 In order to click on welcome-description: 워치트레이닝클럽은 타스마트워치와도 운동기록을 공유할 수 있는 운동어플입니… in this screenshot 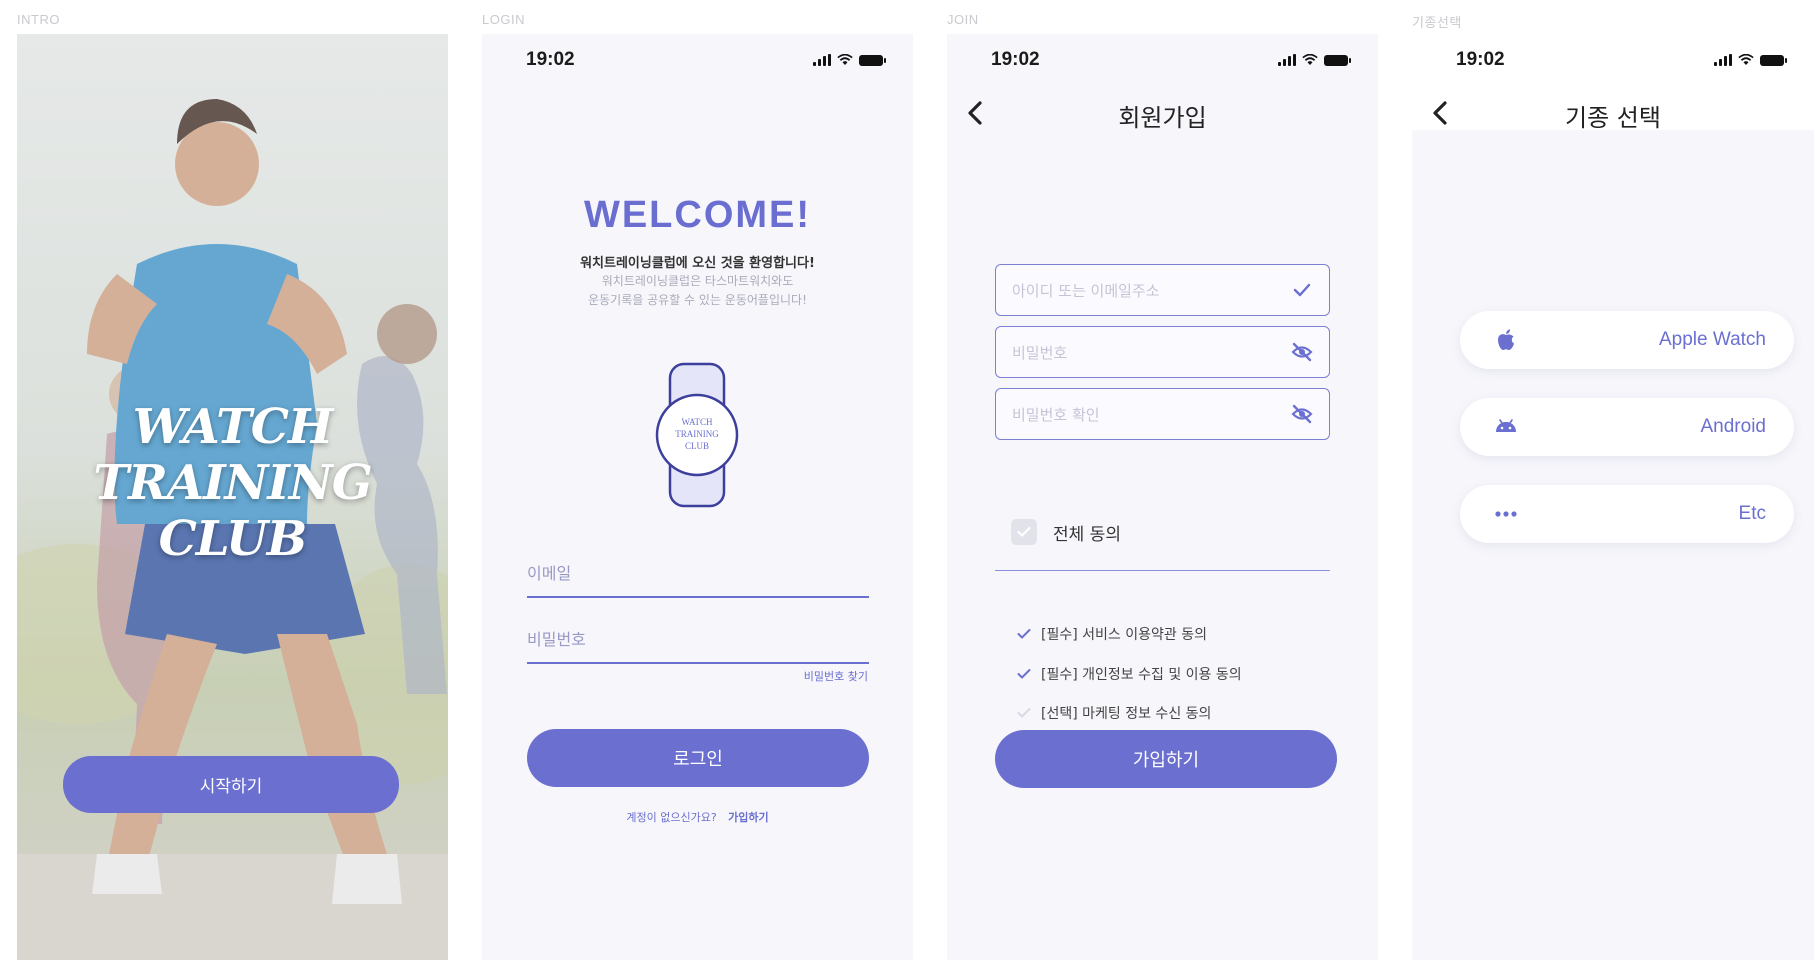, I will do `click(697, 291)`.